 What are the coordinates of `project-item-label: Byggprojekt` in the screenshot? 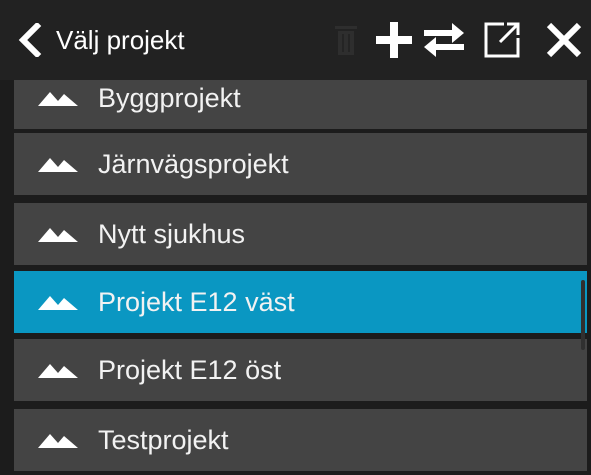 It's located at (169, 97).